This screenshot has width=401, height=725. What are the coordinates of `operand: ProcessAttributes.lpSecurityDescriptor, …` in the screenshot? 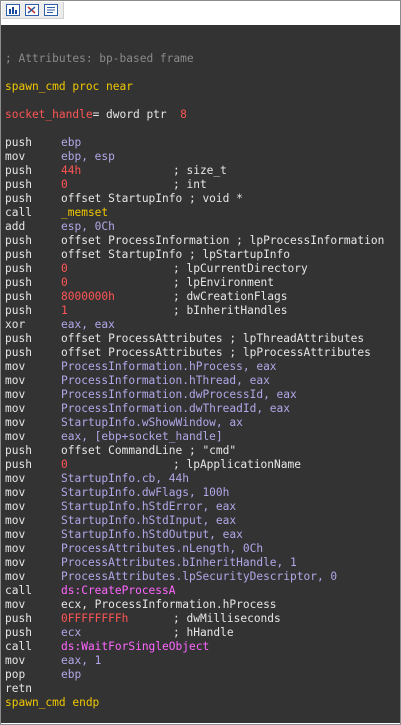 It's located at (199, 576).